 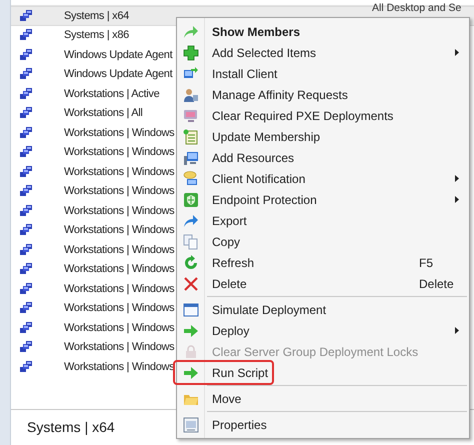 I want to click on row-name: Workstations | All, so click(x=103, y=113).